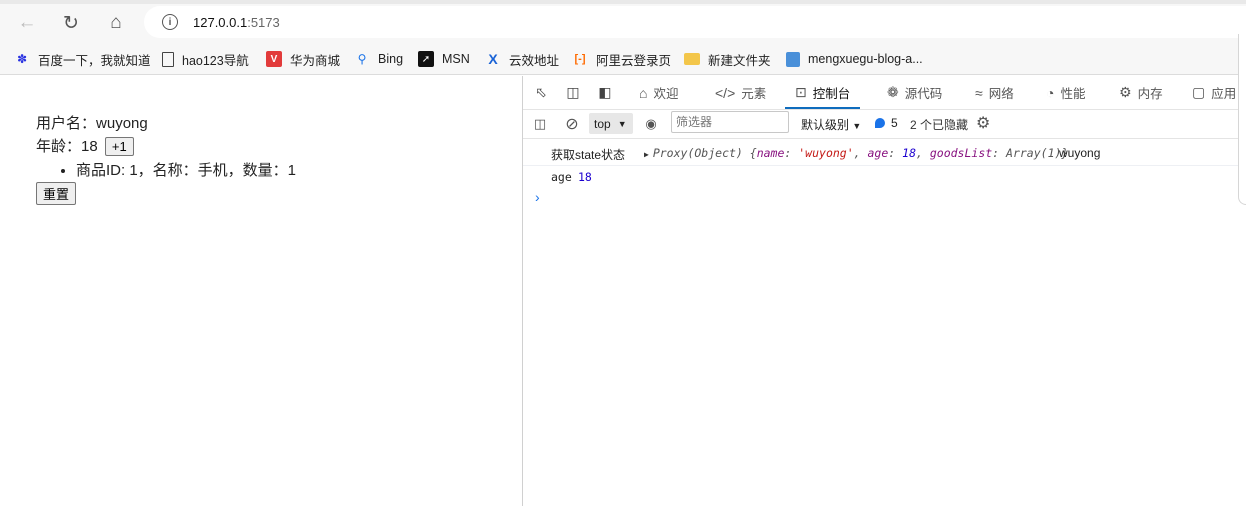 This screenshot has width=1246, height=506. Describe the element at coordinates (831, 124) in the screenshot. I see `levels-dropdown: 默认级别 ▼` at that location.